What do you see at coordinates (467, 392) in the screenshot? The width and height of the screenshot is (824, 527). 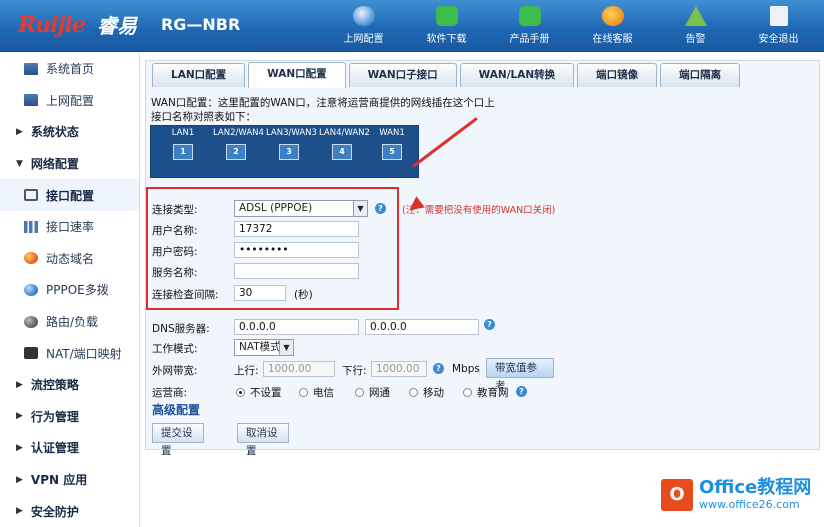 I see `isp-radio-edu` at bounding box center [467, 392].